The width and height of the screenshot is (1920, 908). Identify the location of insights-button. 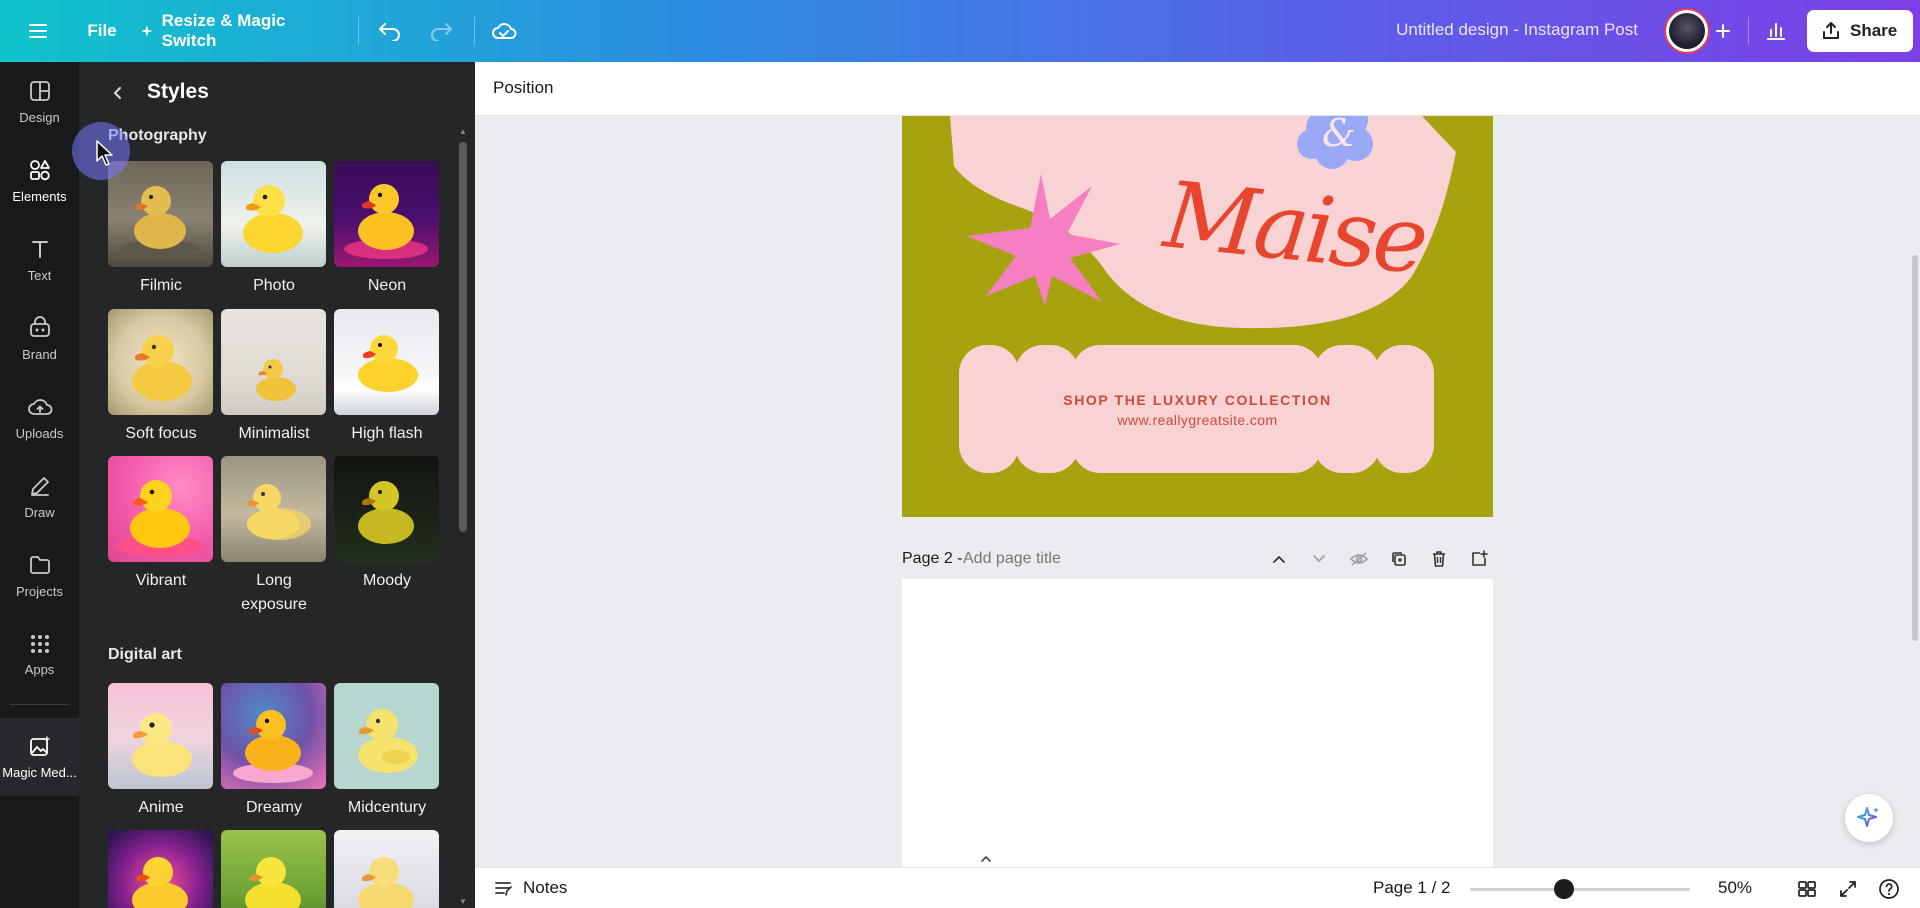
(1776, 31).